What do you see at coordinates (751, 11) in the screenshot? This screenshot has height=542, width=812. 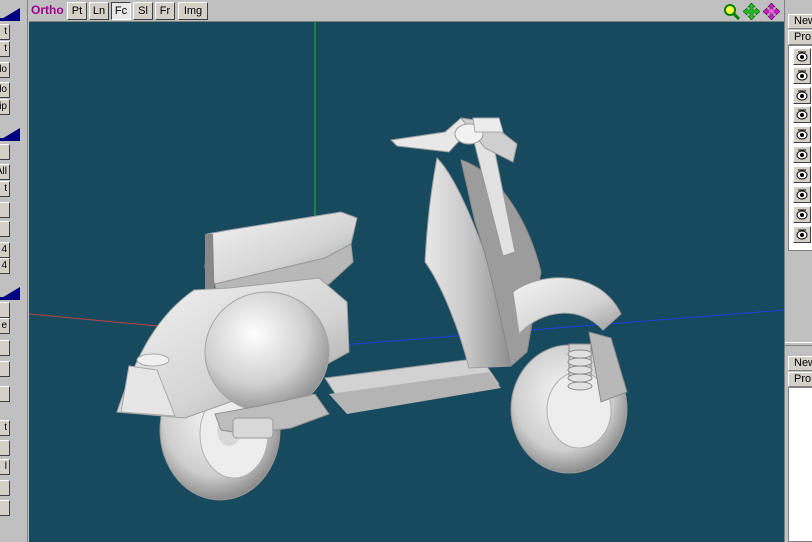 I see `pan-icon` at bounding box center [751, 11].